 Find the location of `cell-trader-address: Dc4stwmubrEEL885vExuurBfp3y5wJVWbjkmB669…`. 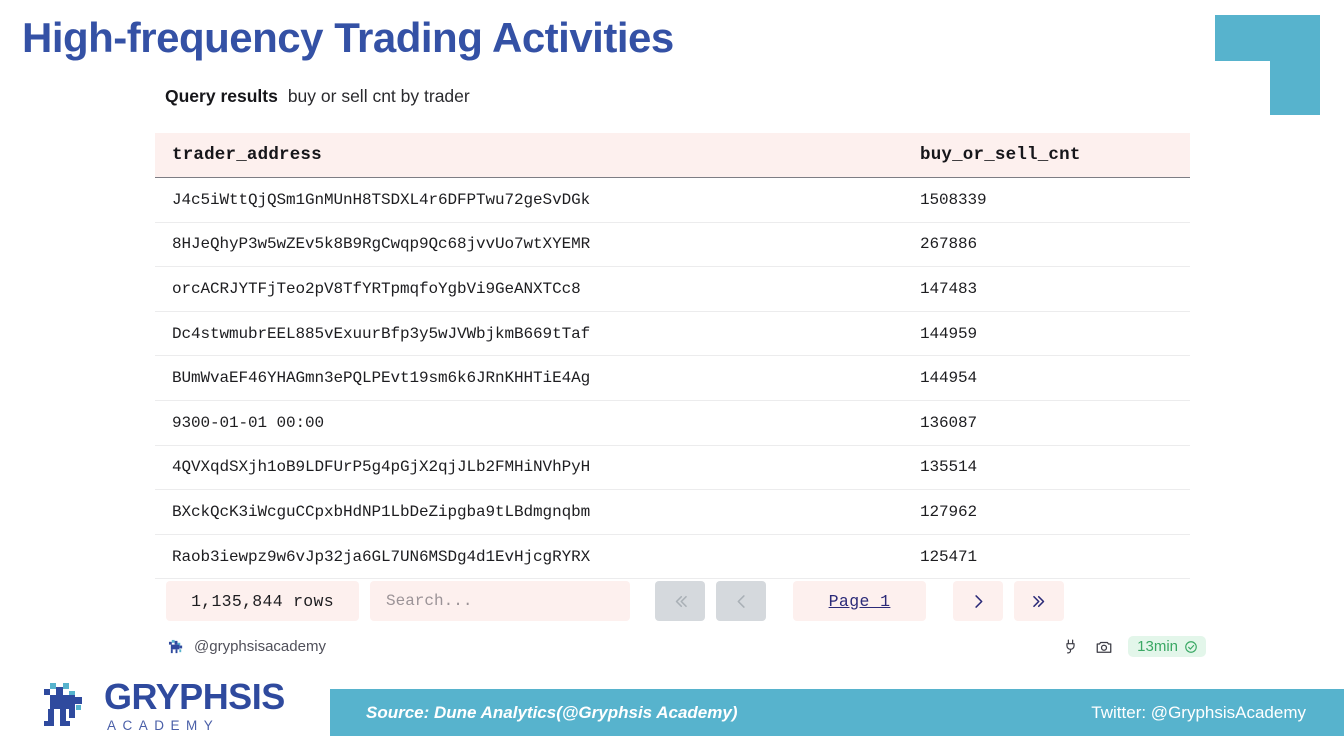

cell-trader-address: Dc4stwmubrEEL885vExuurBfp3y5wJVWbjkmB669… is located at coordinates (529, 334).